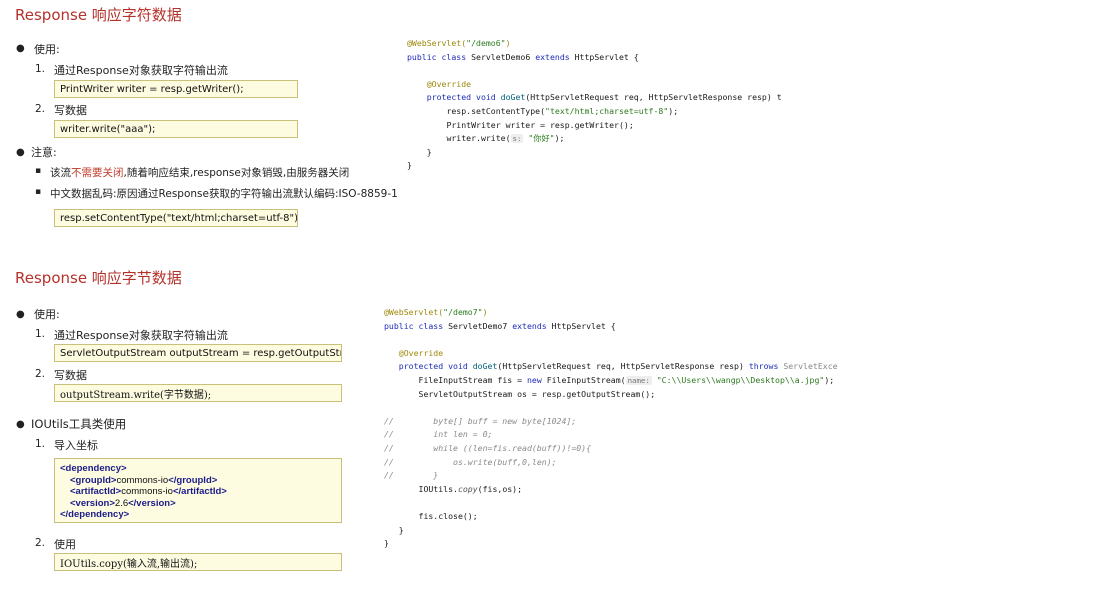 Image resolution: width=1105 pixels, height=592 pixels. Describe the element at coordinates (97, 173) in the screenshot. I see `note1-highlight: 不需要关闭` at that location.